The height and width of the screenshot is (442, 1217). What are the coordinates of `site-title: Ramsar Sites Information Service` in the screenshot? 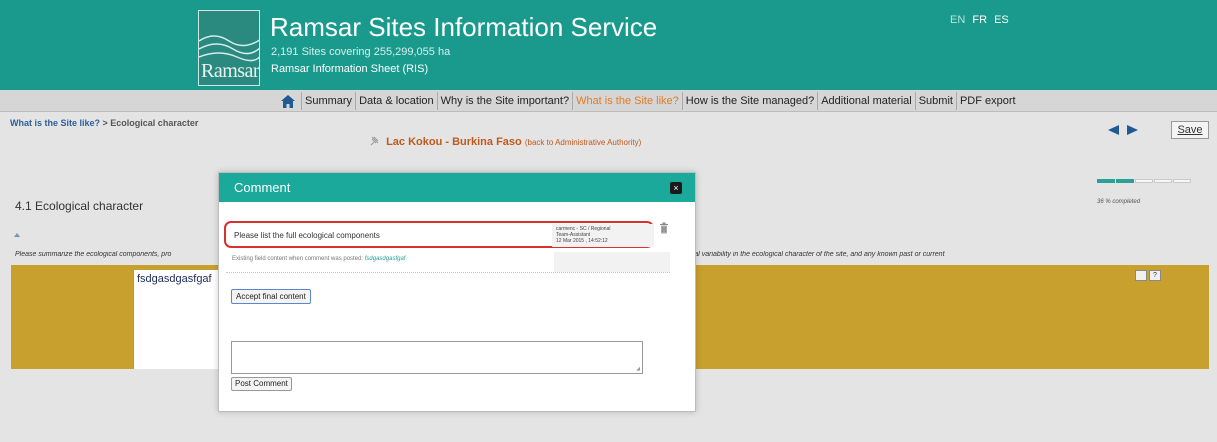 It's located at (463, 27).